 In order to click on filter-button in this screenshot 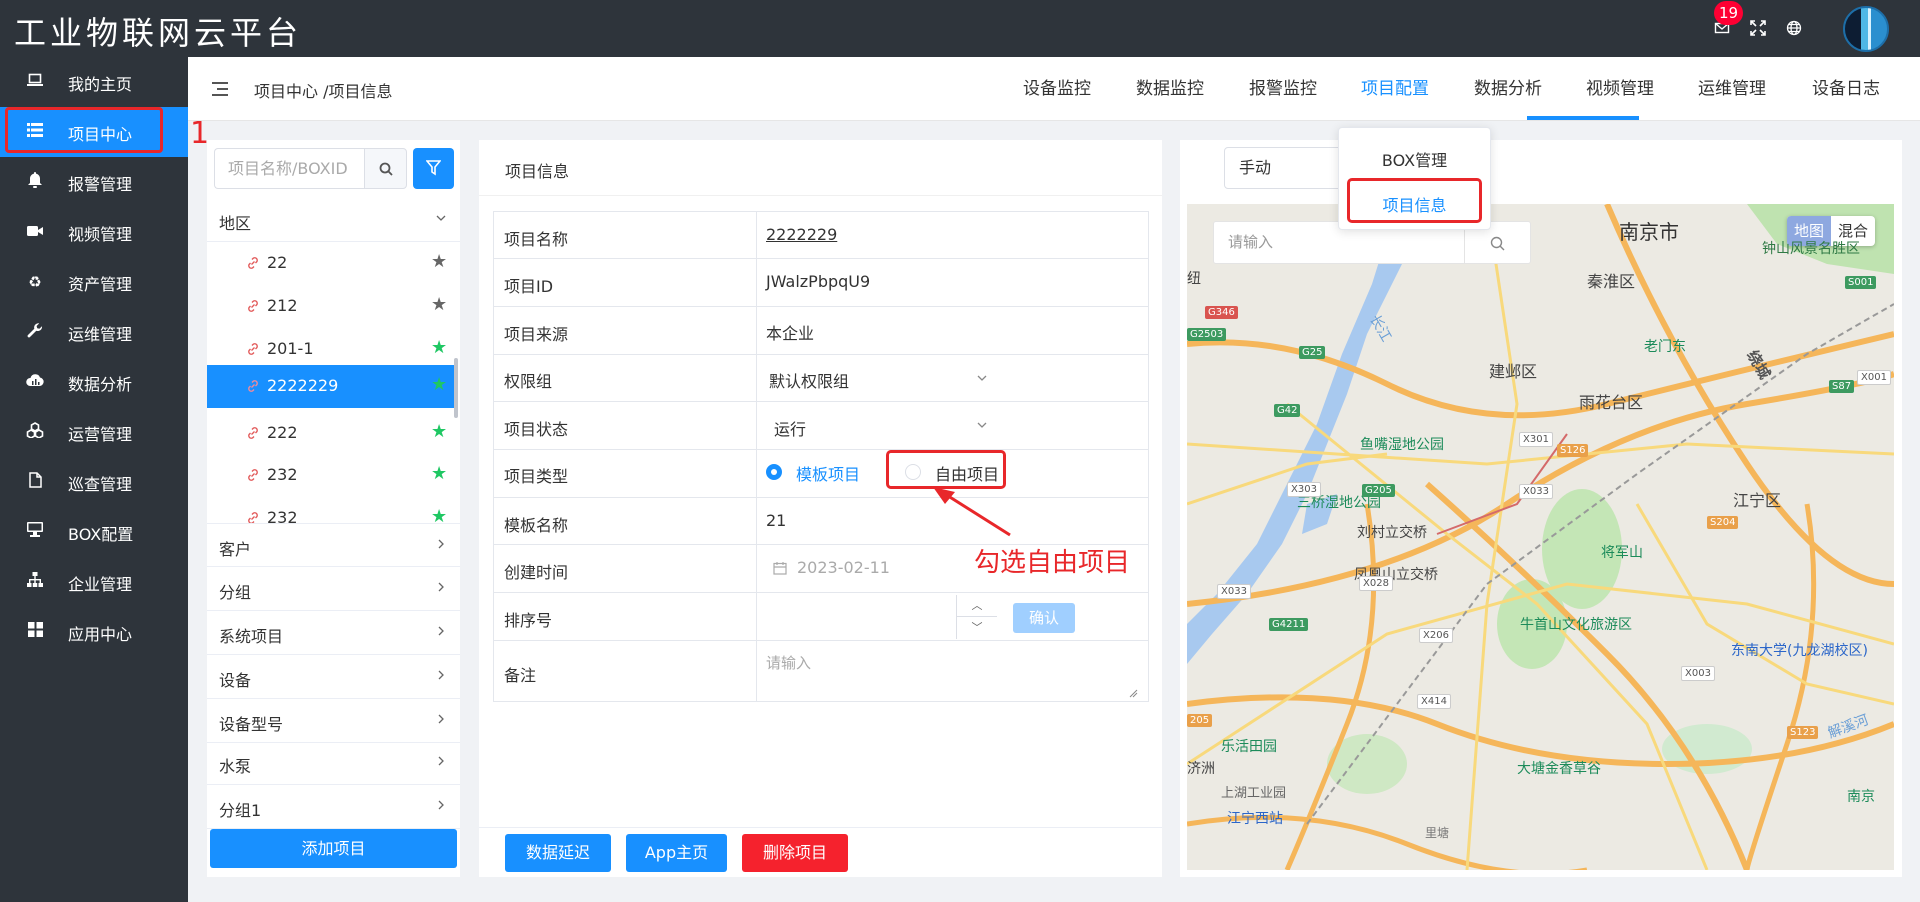, I will do `click(433, 168)`.